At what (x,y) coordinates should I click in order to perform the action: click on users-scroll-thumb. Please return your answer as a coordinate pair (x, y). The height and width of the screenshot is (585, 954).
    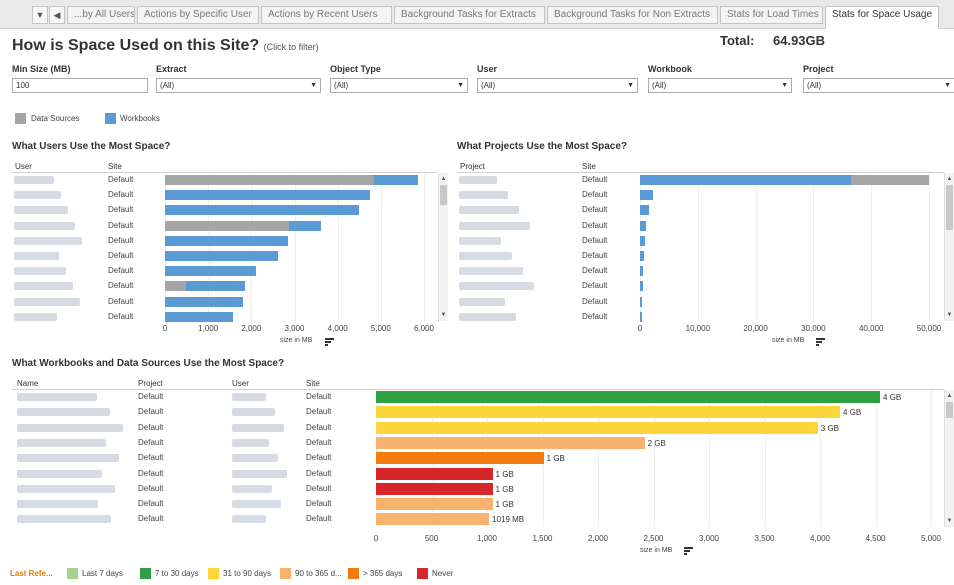
    Looking at the image, I should click on (443, 195).